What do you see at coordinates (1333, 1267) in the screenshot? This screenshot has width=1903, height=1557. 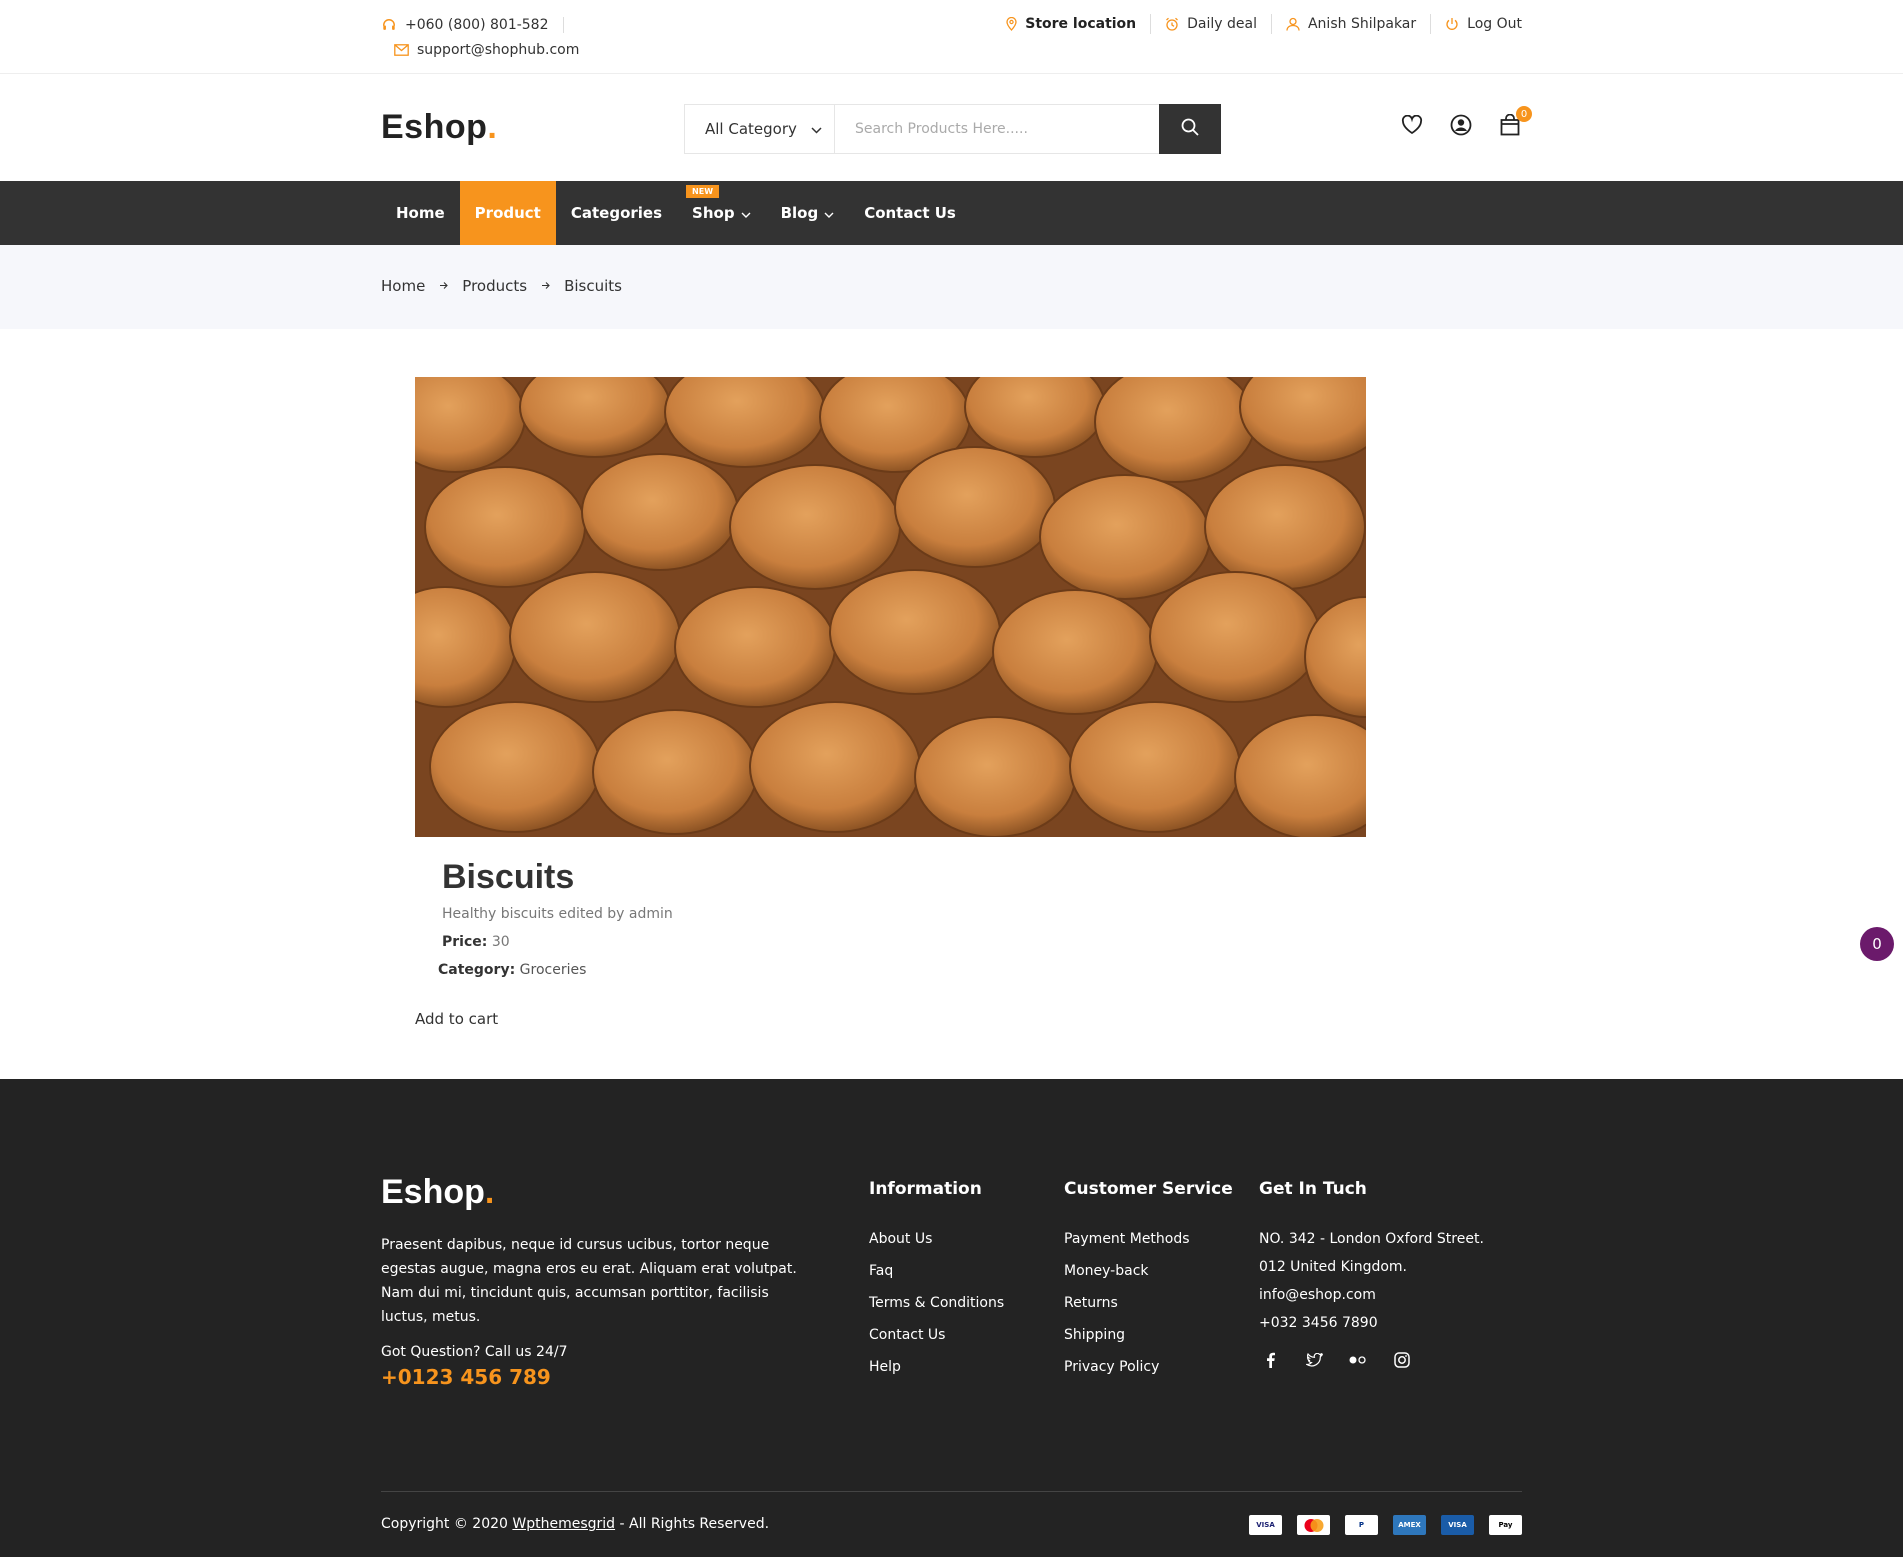 I see `footer-country: 012 United Kingdom.` at bounding box center [1333, 1267].